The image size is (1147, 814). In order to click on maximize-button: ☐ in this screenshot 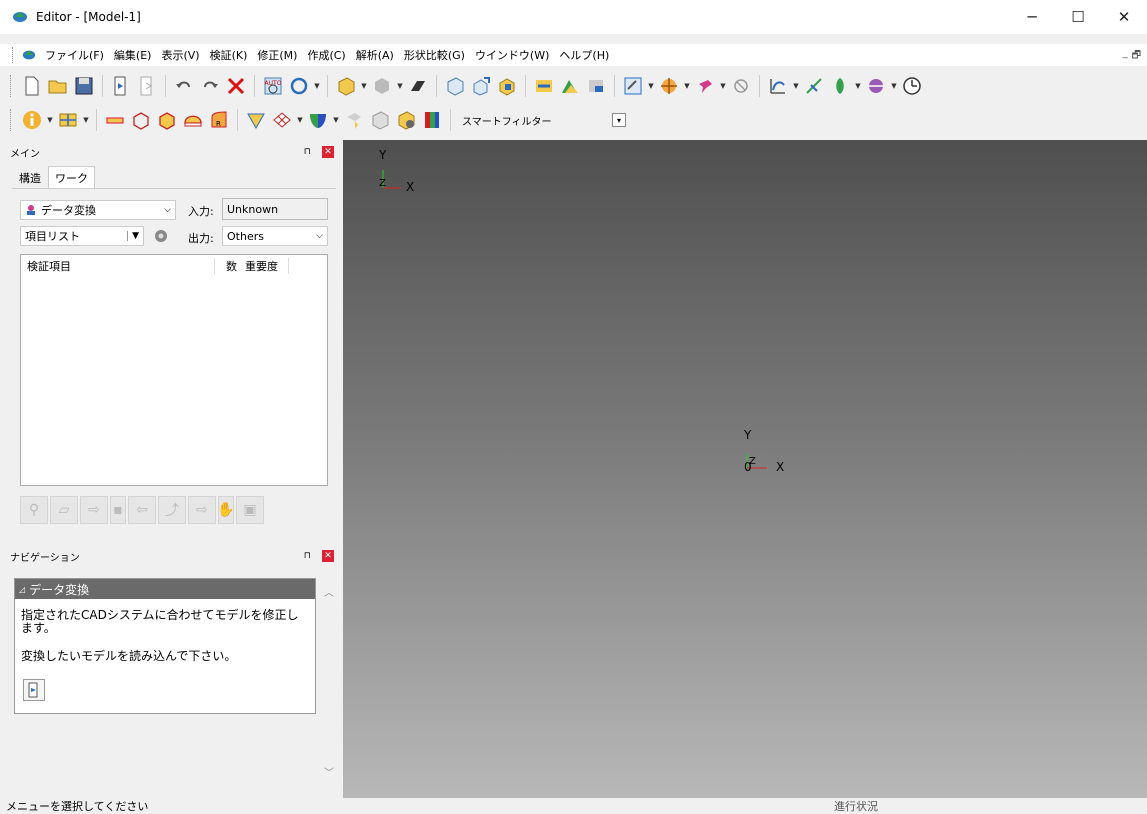, I will do `click(1078, 17)`.